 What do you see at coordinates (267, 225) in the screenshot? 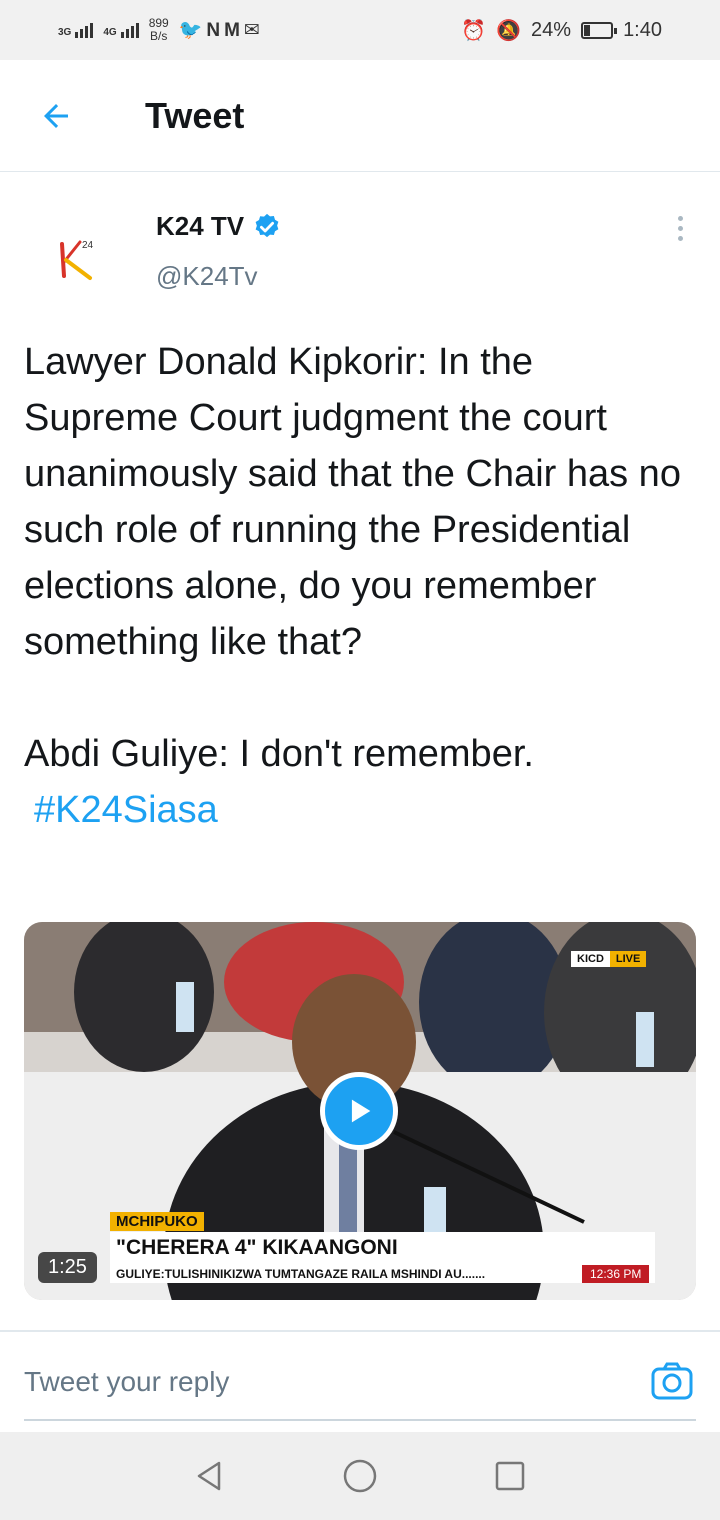
I see `verified-badge-icon` at bounding box center [267, 225].